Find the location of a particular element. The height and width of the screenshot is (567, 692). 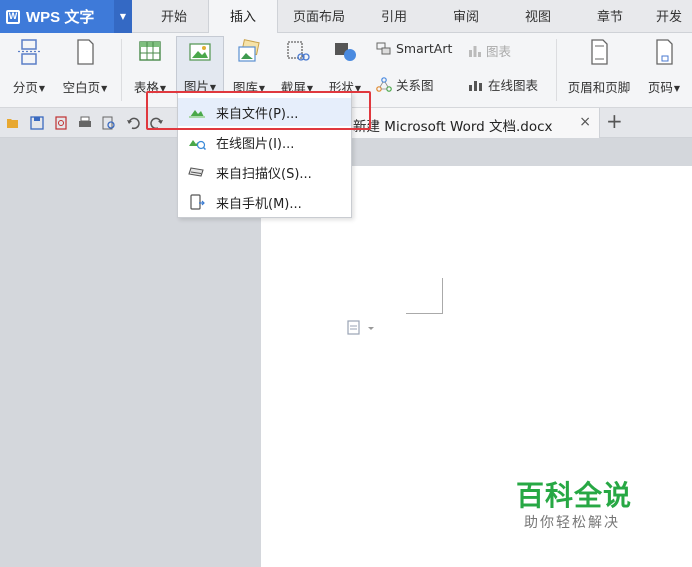

page-break-button: 分页▼ is located at coordinates (29, 66).